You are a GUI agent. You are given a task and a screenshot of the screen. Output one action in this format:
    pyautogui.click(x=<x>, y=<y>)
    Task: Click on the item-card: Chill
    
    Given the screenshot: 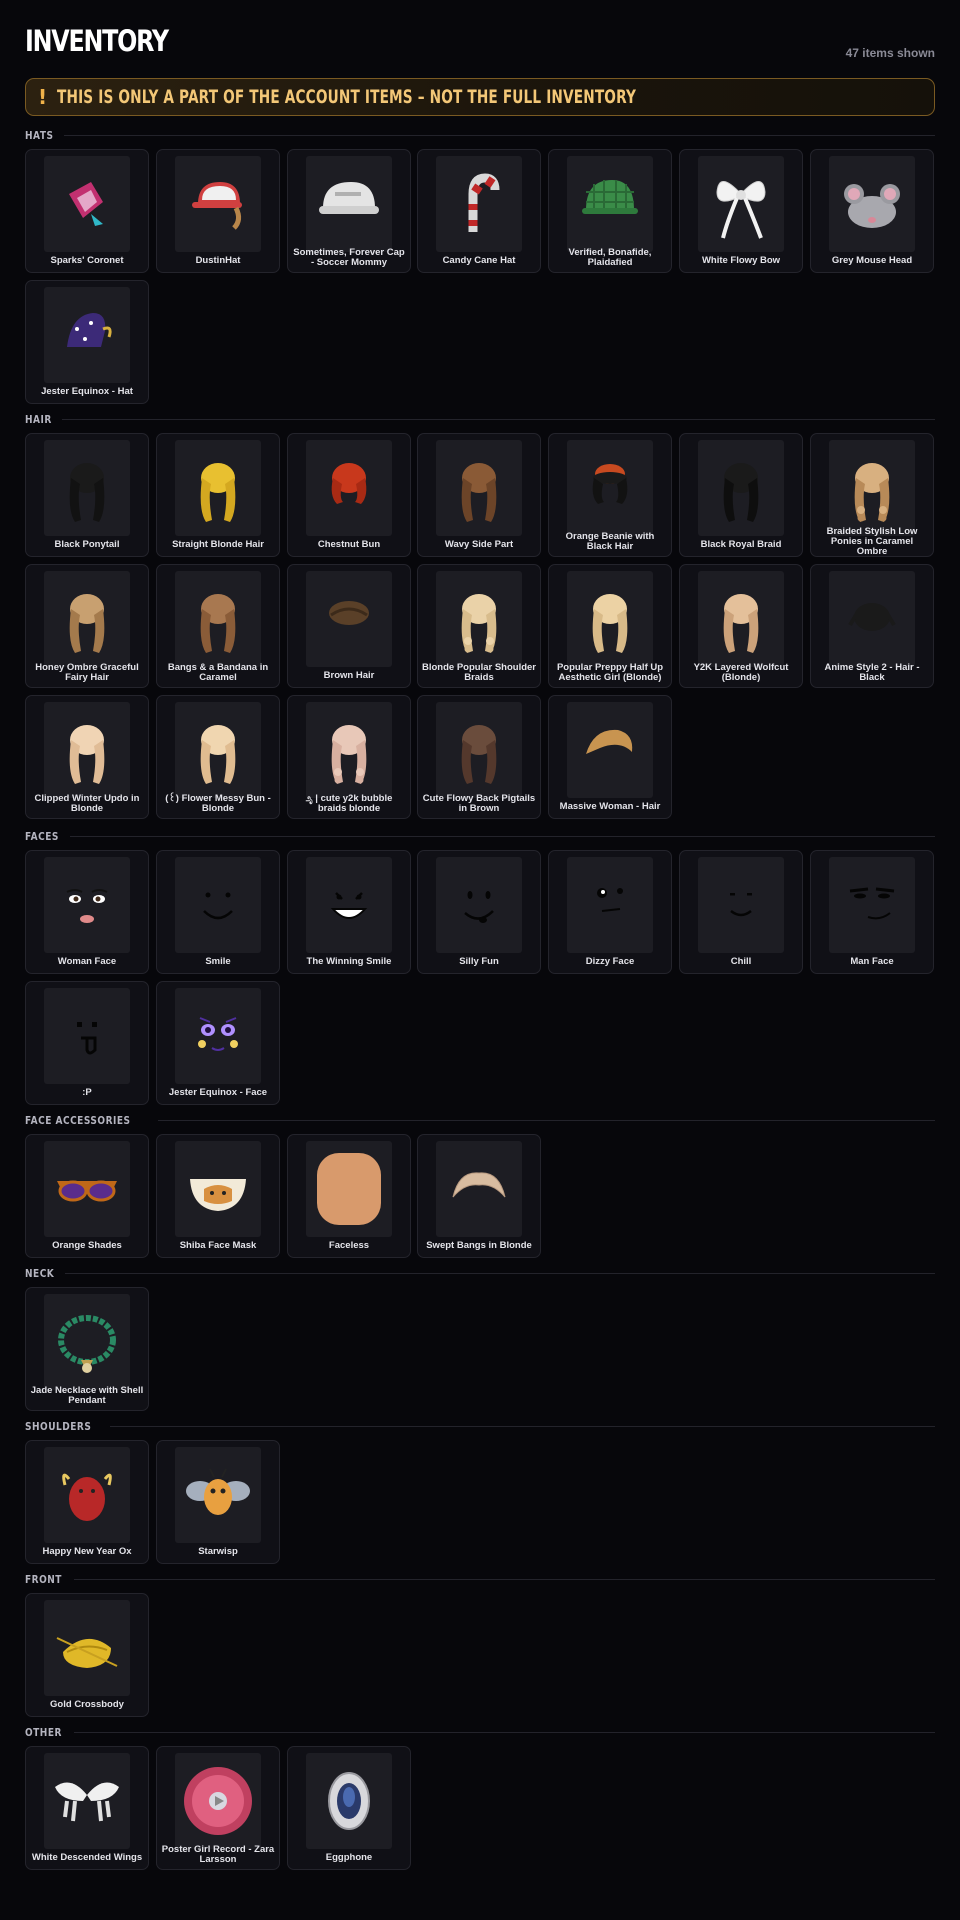 What is the action you would take?
    pyautogui.click(x=741, y=912)
    